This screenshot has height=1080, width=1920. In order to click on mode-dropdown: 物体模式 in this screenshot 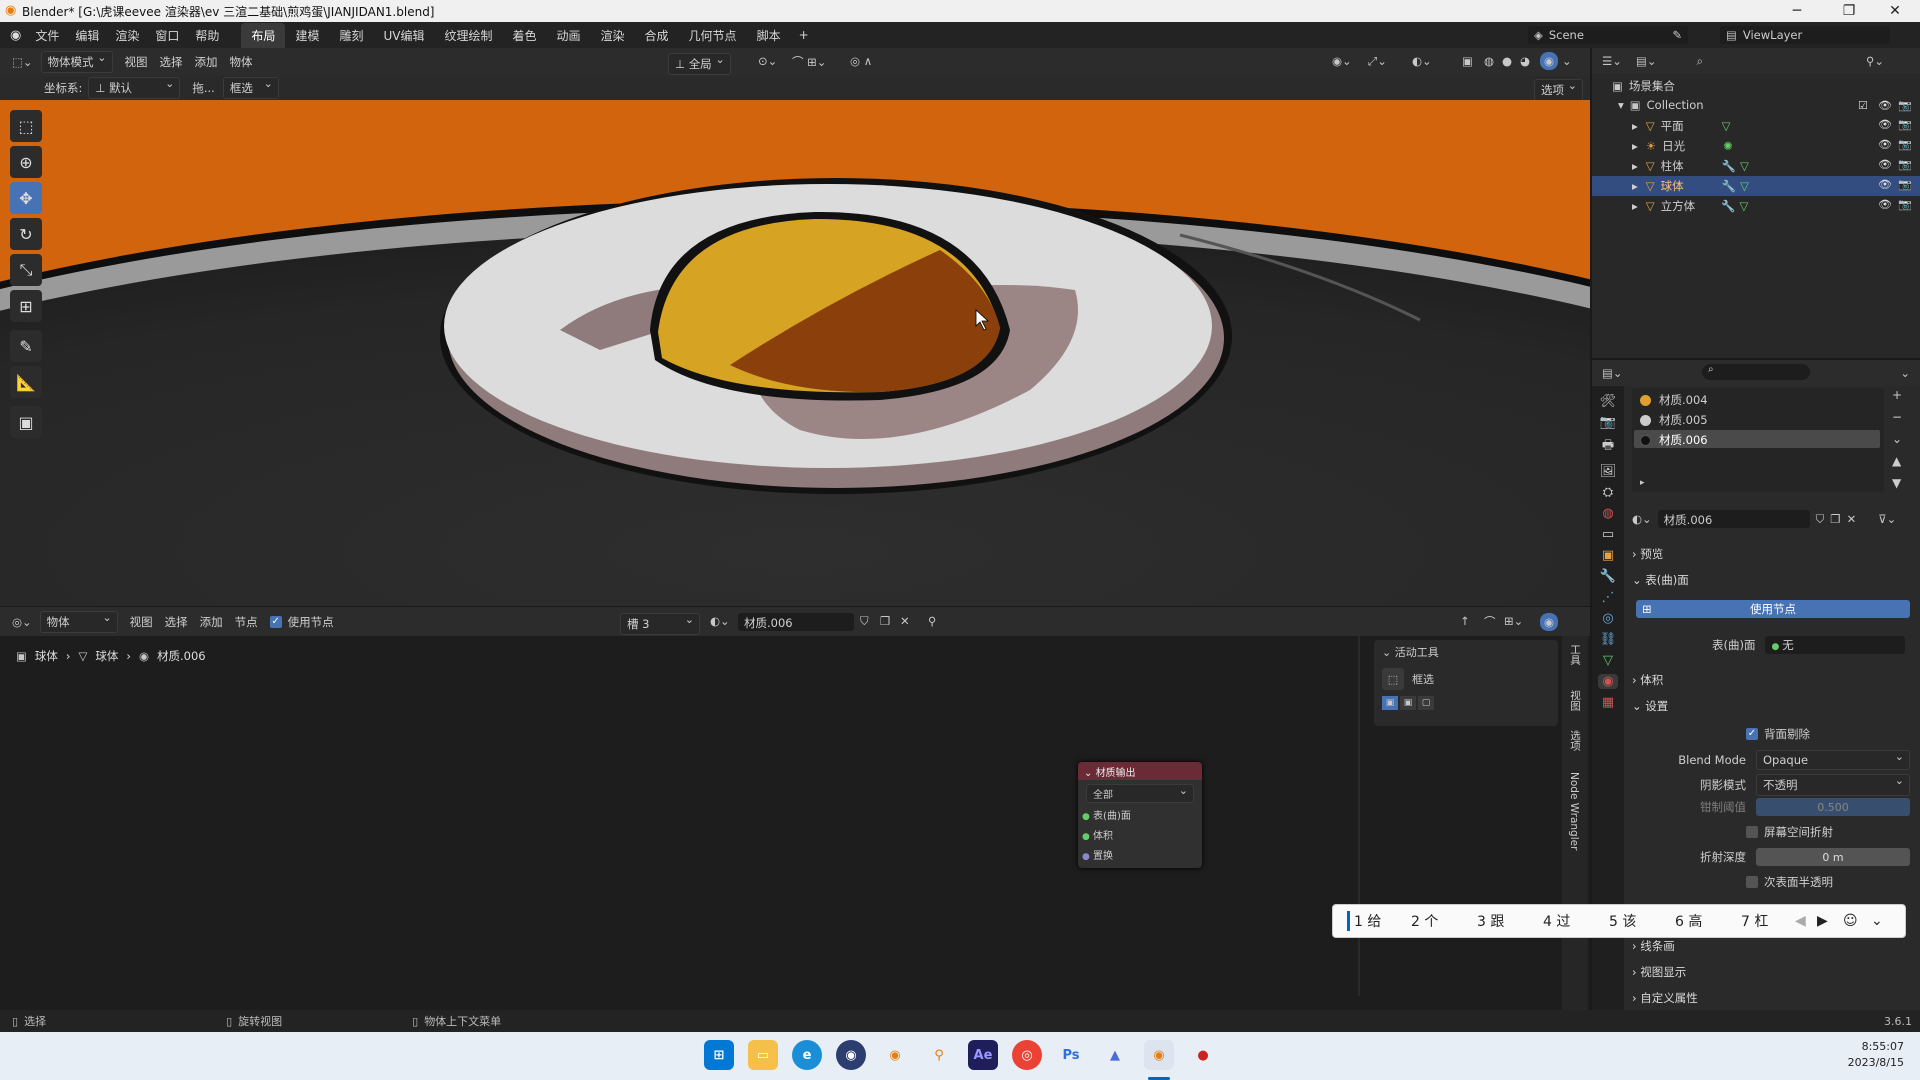, I will do `click(76, 62)`.